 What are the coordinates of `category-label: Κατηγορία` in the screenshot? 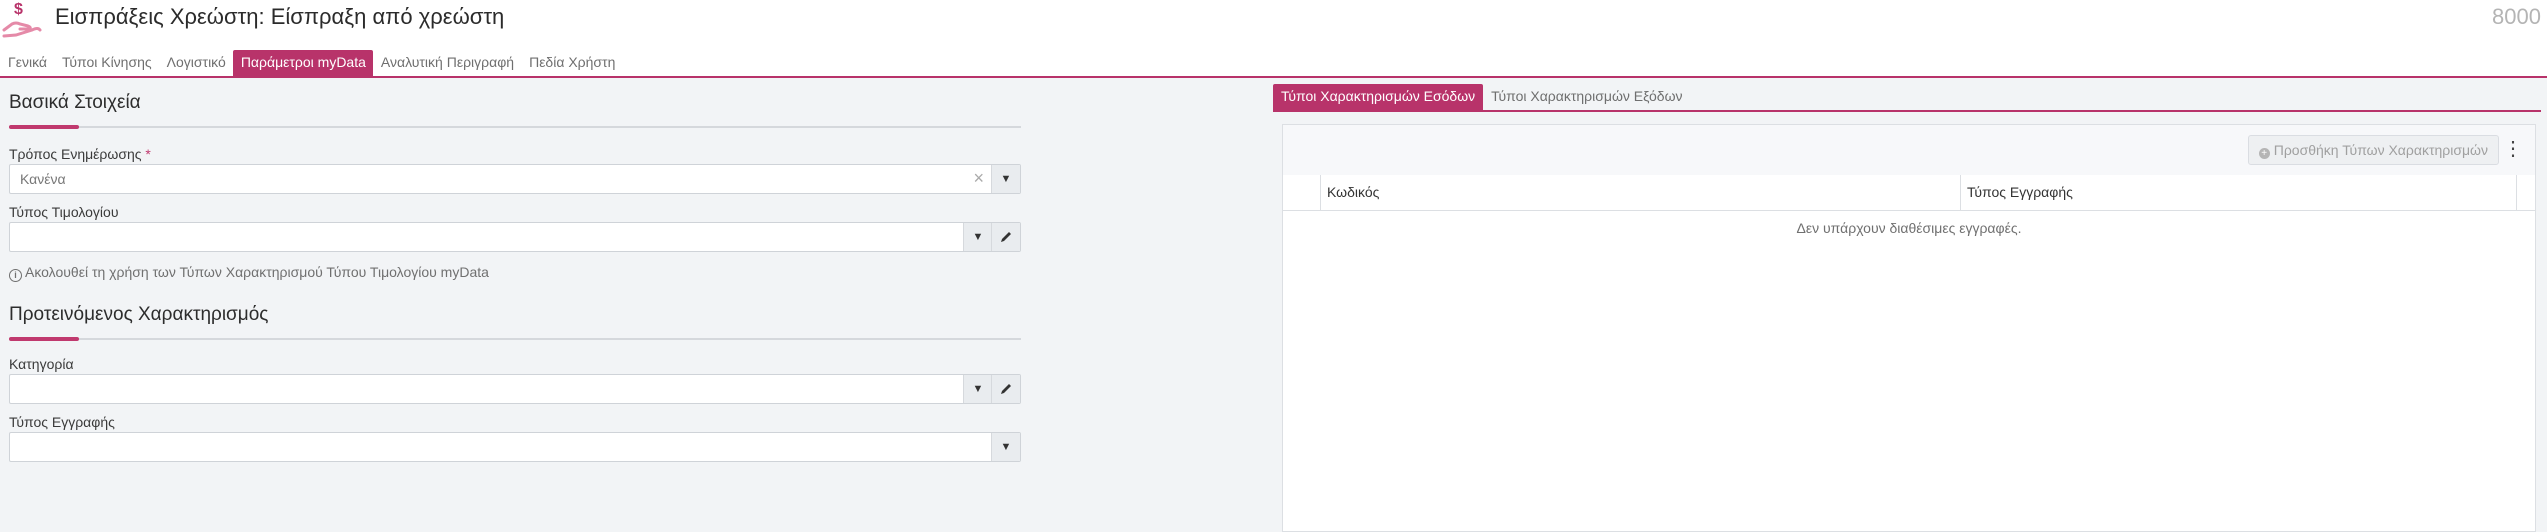 It's located at (41, 364).